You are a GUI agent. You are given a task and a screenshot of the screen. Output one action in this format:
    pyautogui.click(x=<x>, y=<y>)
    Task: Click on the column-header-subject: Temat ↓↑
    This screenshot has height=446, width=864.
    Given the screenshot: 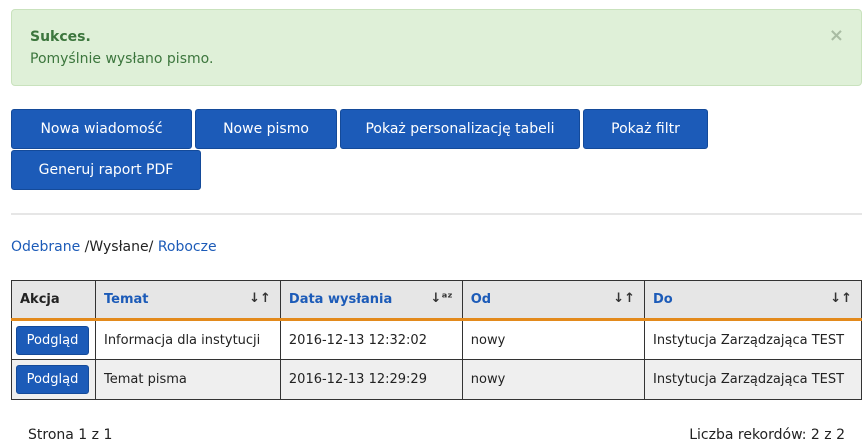 What is the action you would take?
    pyautogui.click(x=187, y=300)
    